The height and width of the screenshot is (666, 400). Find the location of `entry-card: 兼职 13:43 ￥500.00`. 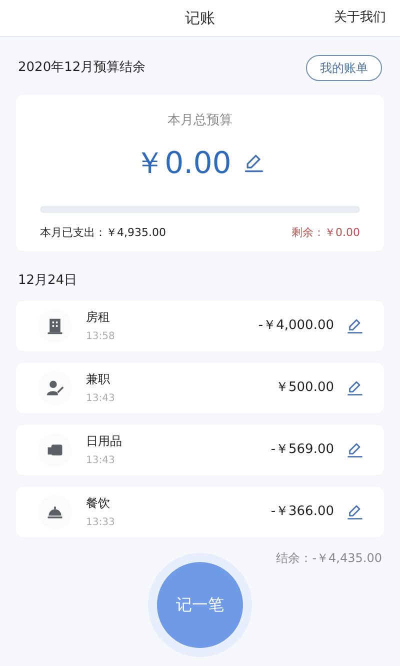

entry-card: 兼职 13:43 ￥500.00 is located at coordinates (200, 387).